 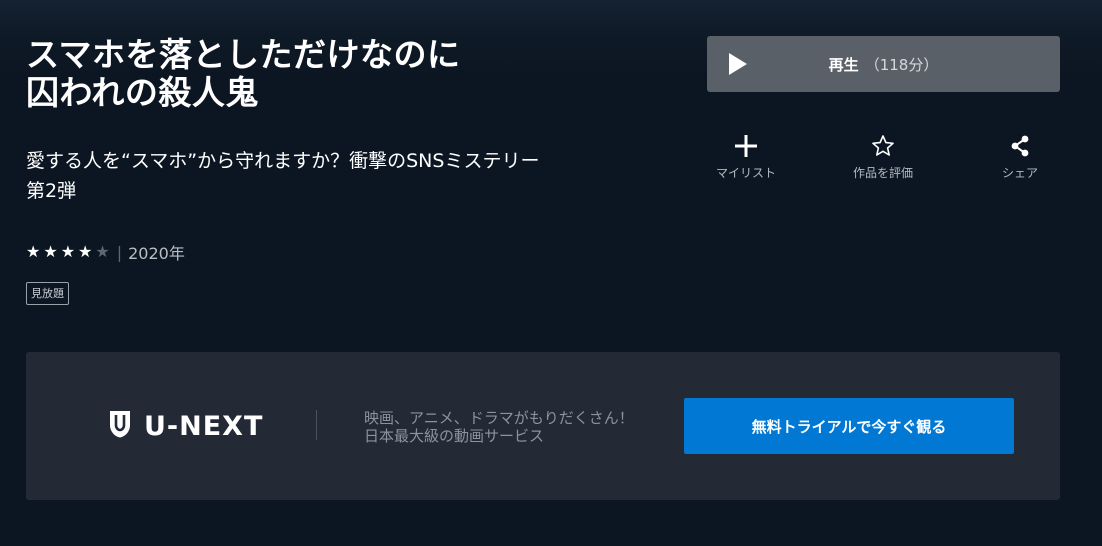 I want to click on play-button: 再生 （118分）, so click(x=883, y=64).